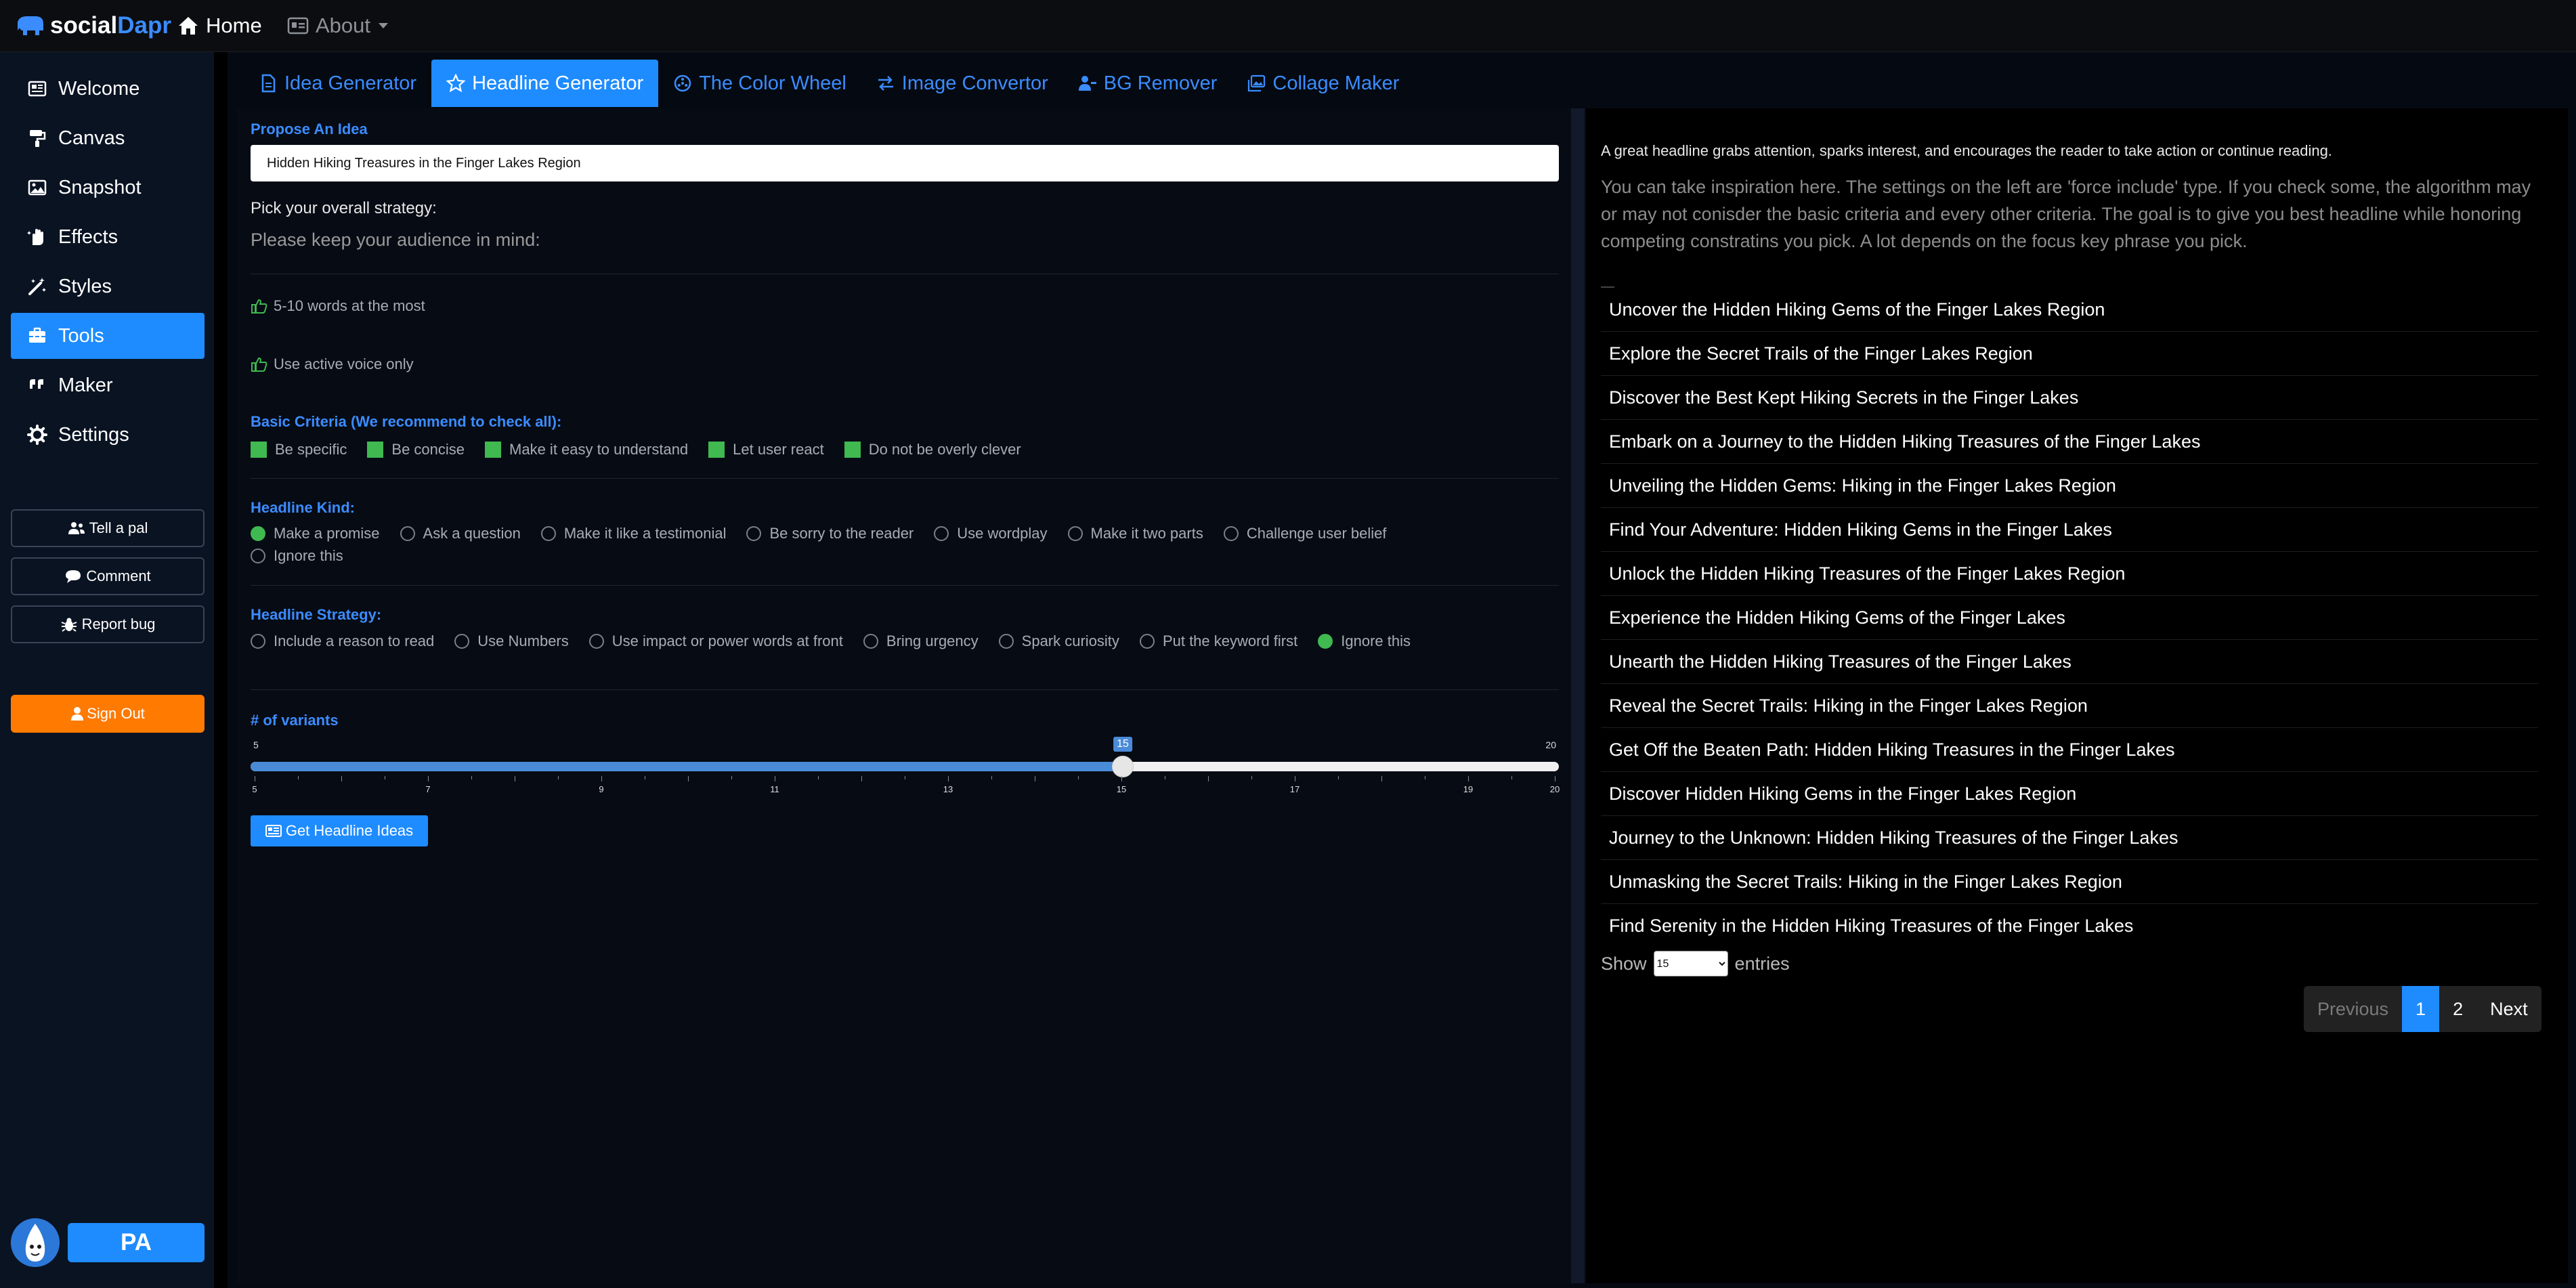 The image size is (2576, 1288). What do you see at coordinates (905, 767) in the screenshot?
I see `variants-slider: 5 20 15 5 7 9 11 13 15 17 19 20` at bounding box center [905, 767].